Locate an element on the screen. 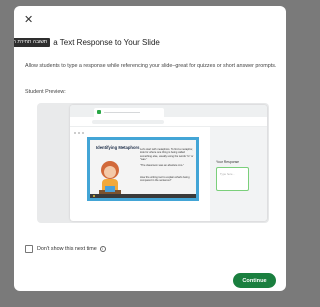  dont-show-checkbox is located at coordinates (29, 249).